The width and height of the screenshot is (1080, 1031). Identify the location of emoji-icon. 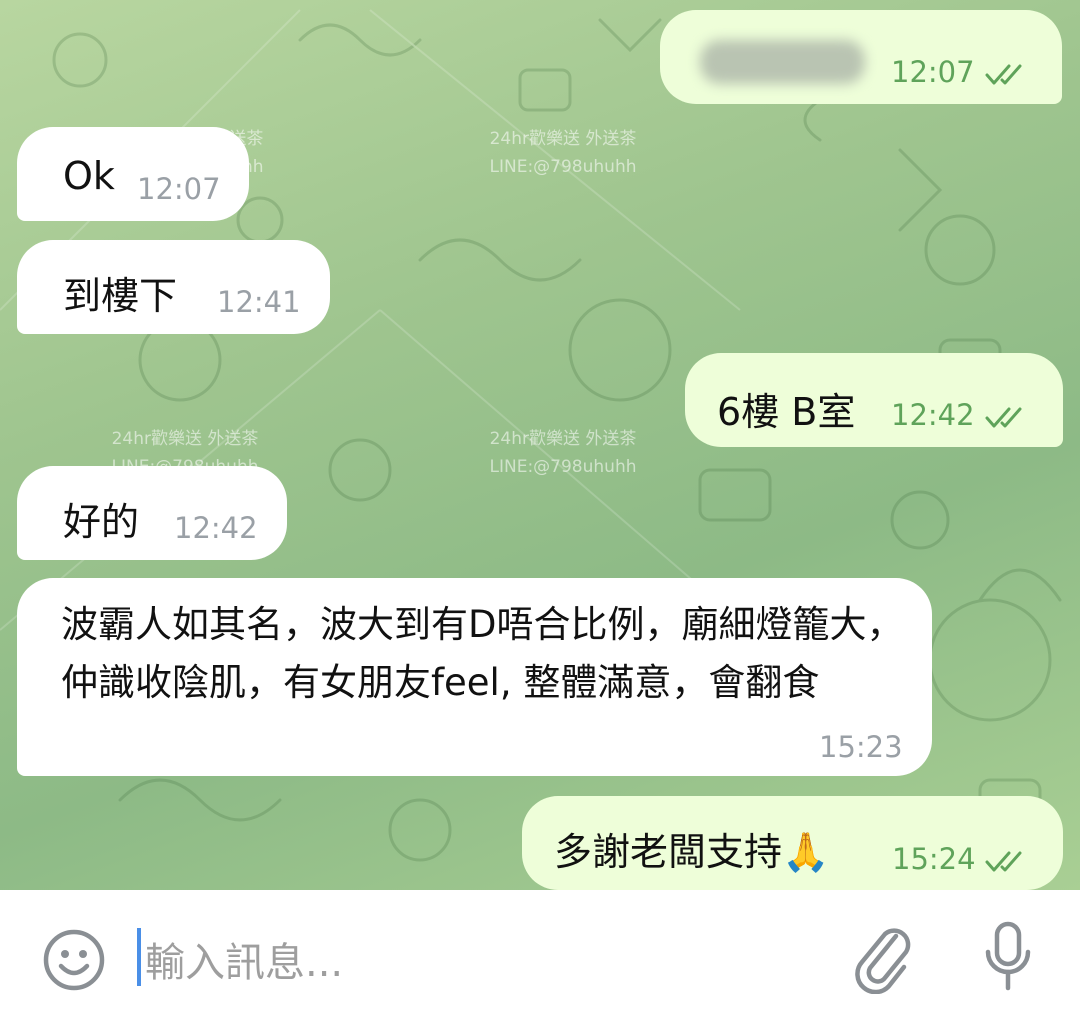
(74, 960).